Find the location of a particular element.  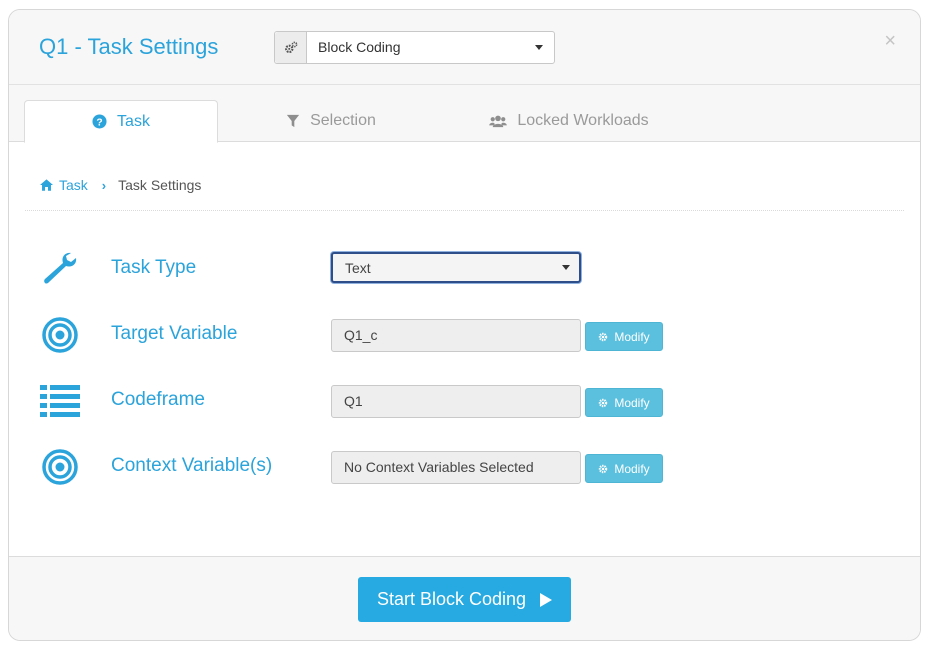

modify-codeframe-button: Modify is located at coordinates (624, 402).